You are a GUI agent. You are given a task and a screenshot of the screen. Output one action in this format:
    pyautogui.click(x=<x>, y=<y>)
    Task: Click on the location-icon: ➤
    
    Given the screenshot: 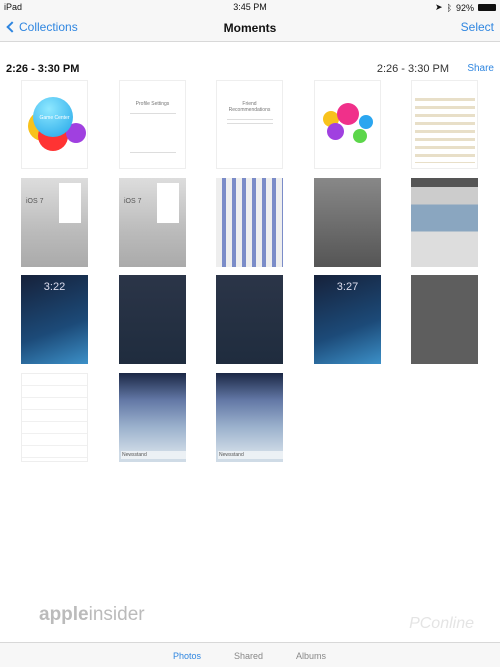 What is the action you would take?
    pyautogui.click(x=439, y=7)
    